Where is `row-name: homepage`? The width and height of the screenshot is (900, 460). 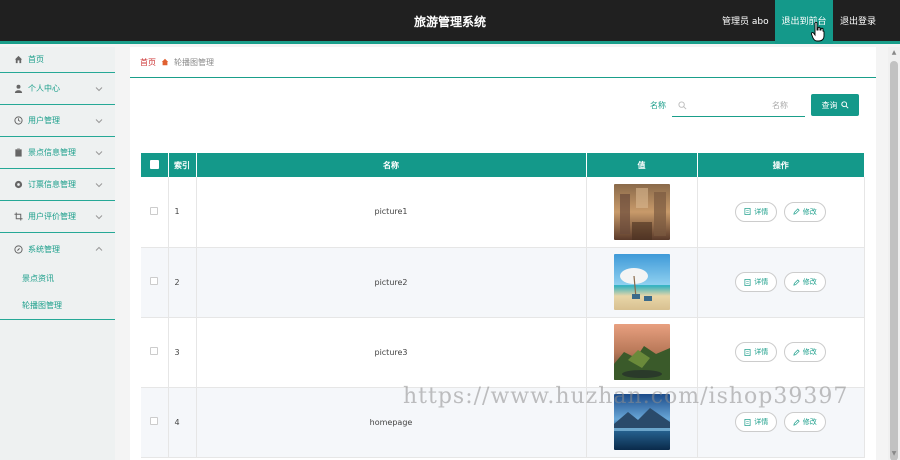
row-name: homepage is located at coordinates (391, 422).